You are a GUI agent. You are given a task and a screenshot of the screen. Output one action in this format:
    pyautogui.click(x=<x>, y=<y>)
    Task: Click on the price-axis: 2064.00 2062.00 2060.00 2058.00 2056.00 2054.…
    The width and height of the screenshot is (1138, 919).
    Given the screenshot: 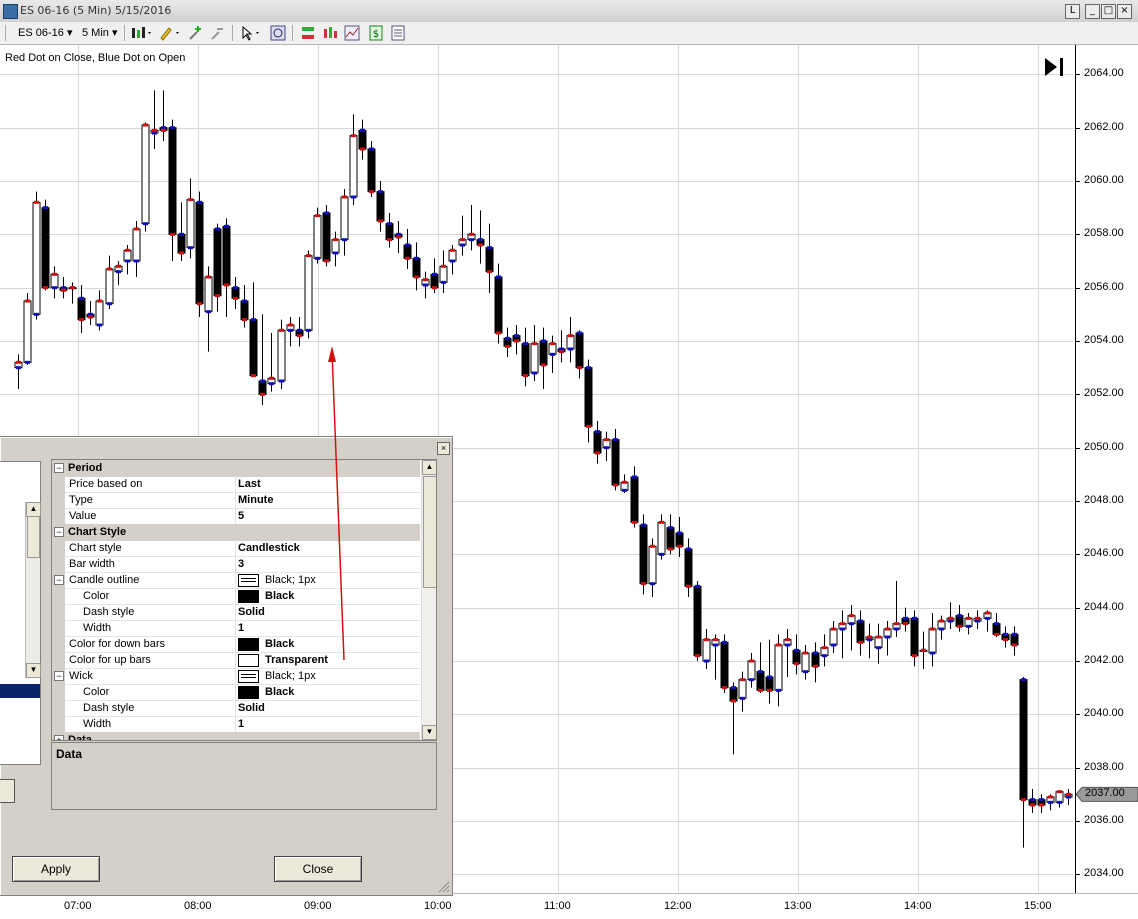 What is the action you would take?
    pyautogui.click(x=1106, y=469)
    